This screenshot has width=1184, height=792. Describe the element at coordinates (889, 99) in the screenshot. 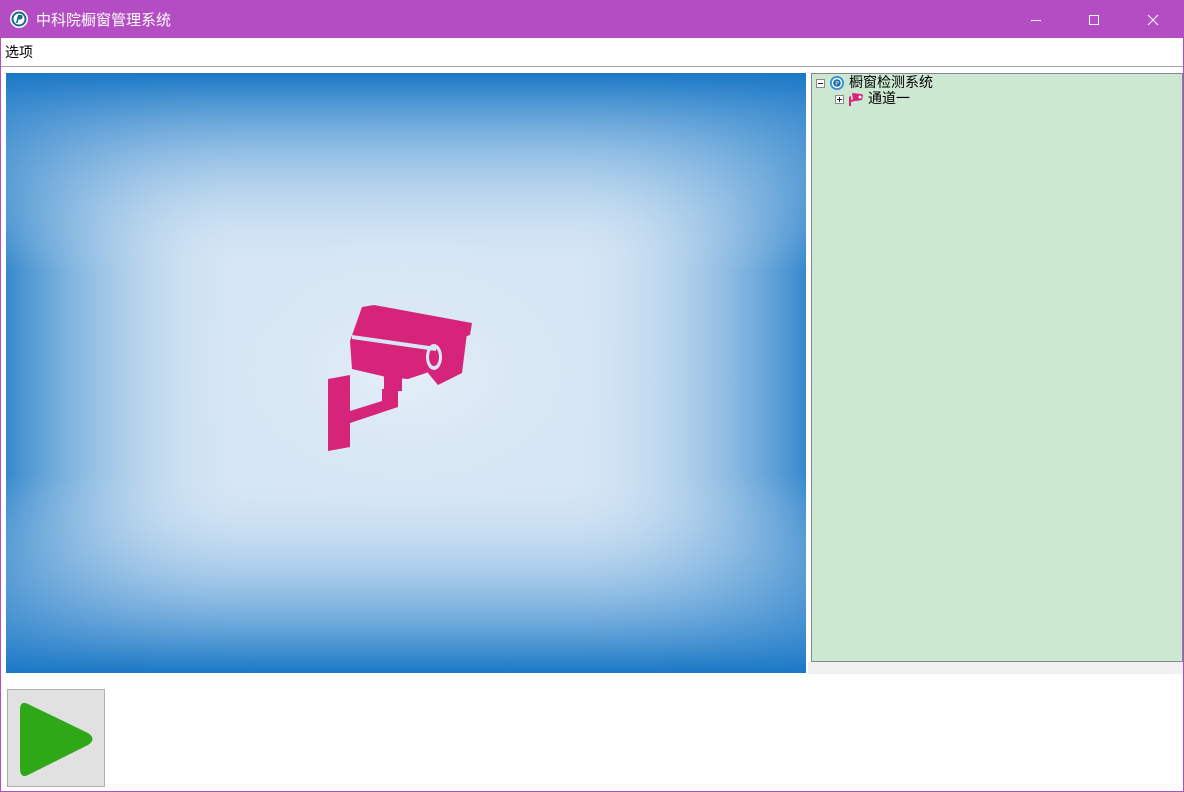

I see `tree-node-channel-label: 通道一` at that location.